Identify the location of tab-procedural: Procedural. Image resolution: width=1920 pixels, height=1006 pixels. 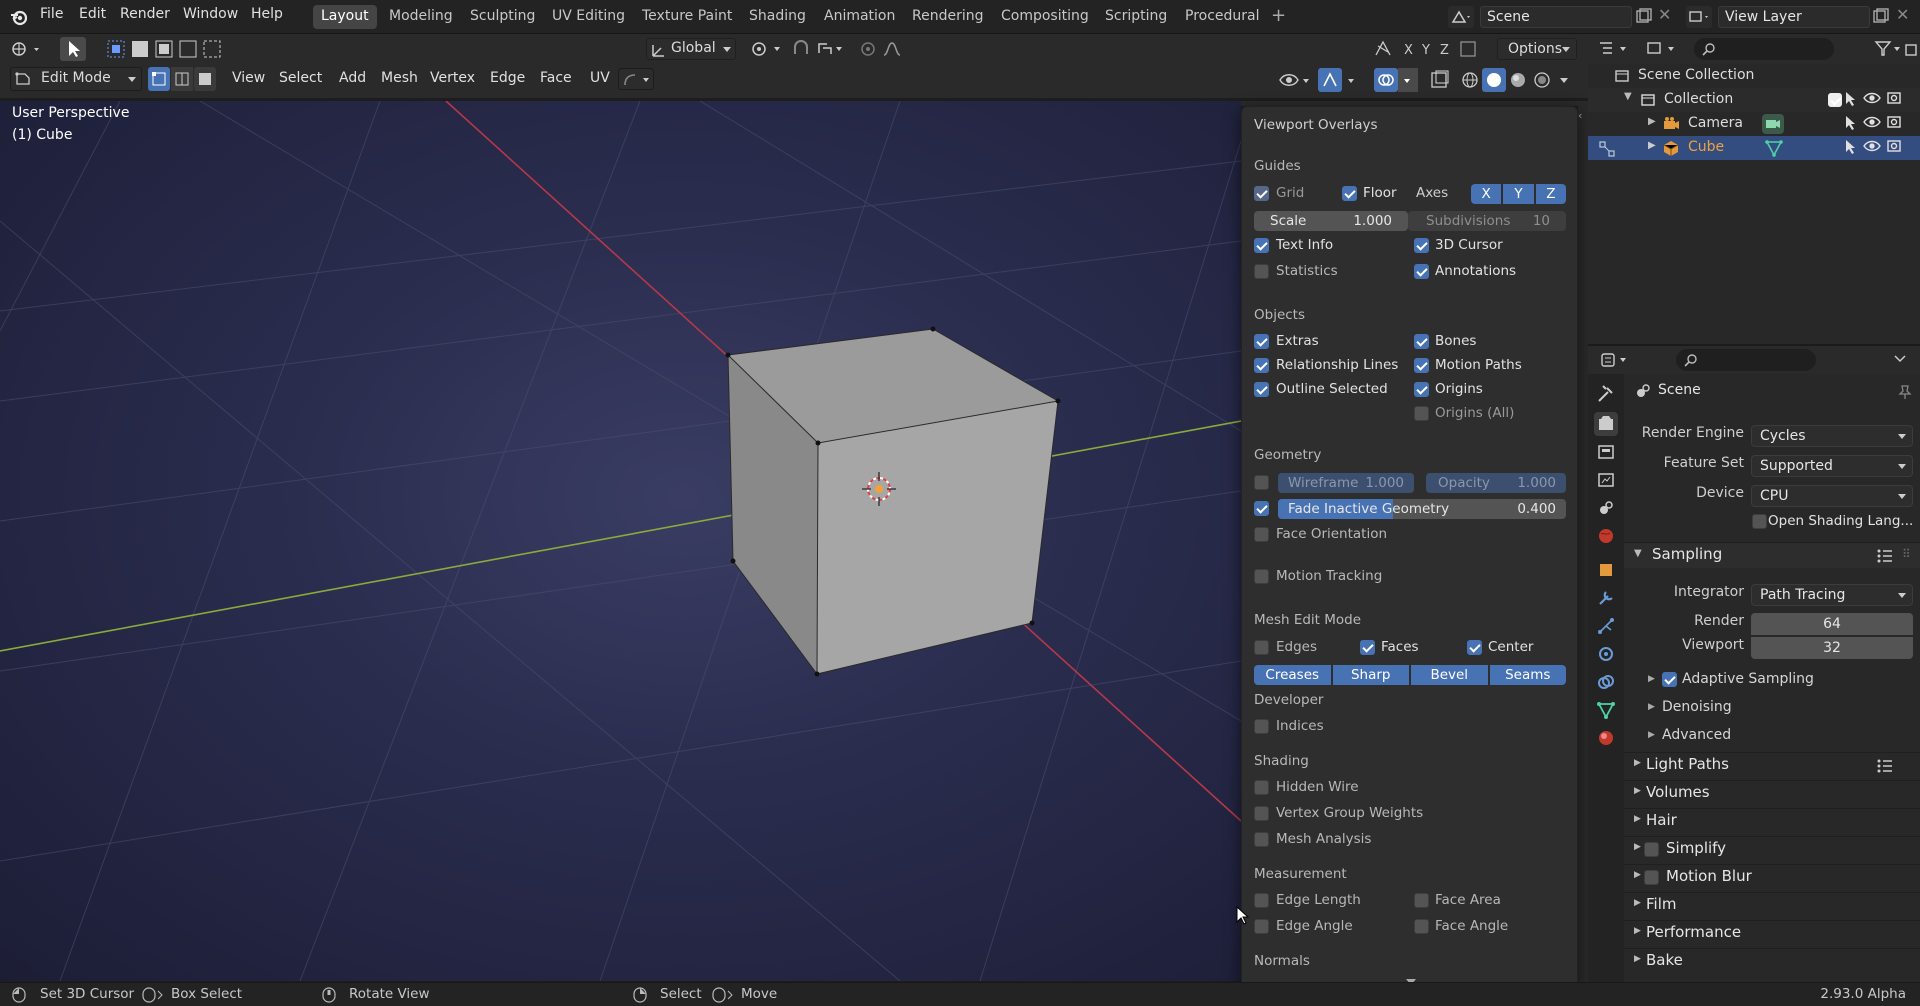
(1222, 17).